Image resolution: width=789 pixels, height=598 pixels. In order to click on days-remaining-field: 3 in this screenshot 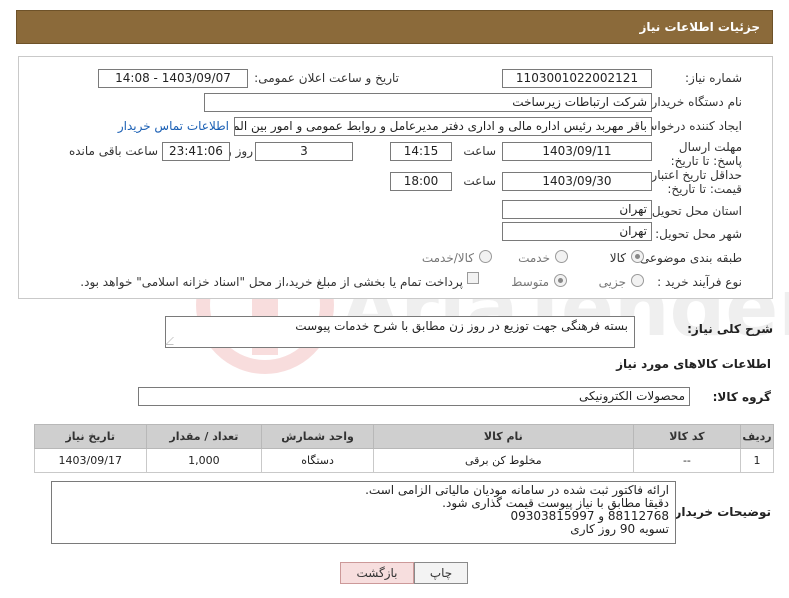, I will do `click(304, 151)`.